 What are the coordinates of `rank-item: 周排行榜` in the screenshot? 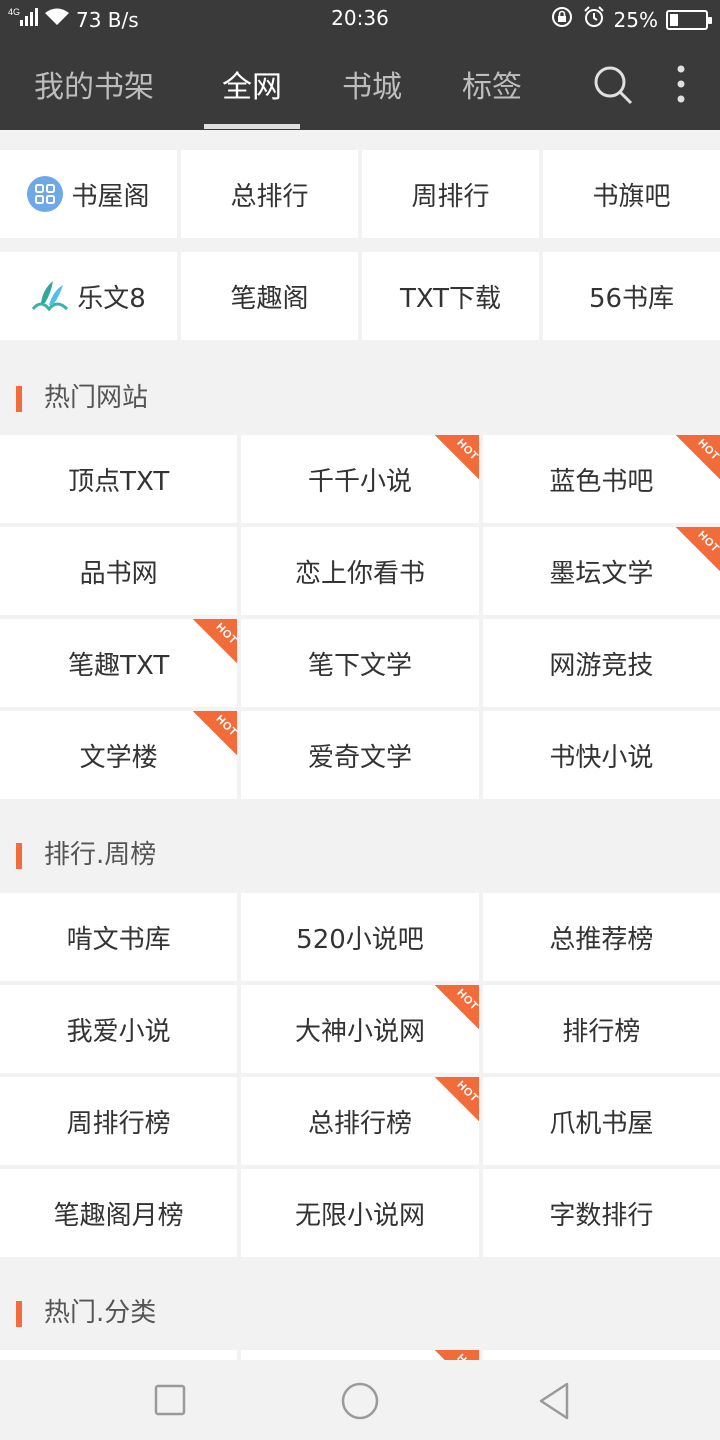 It's located at (119, 1121).